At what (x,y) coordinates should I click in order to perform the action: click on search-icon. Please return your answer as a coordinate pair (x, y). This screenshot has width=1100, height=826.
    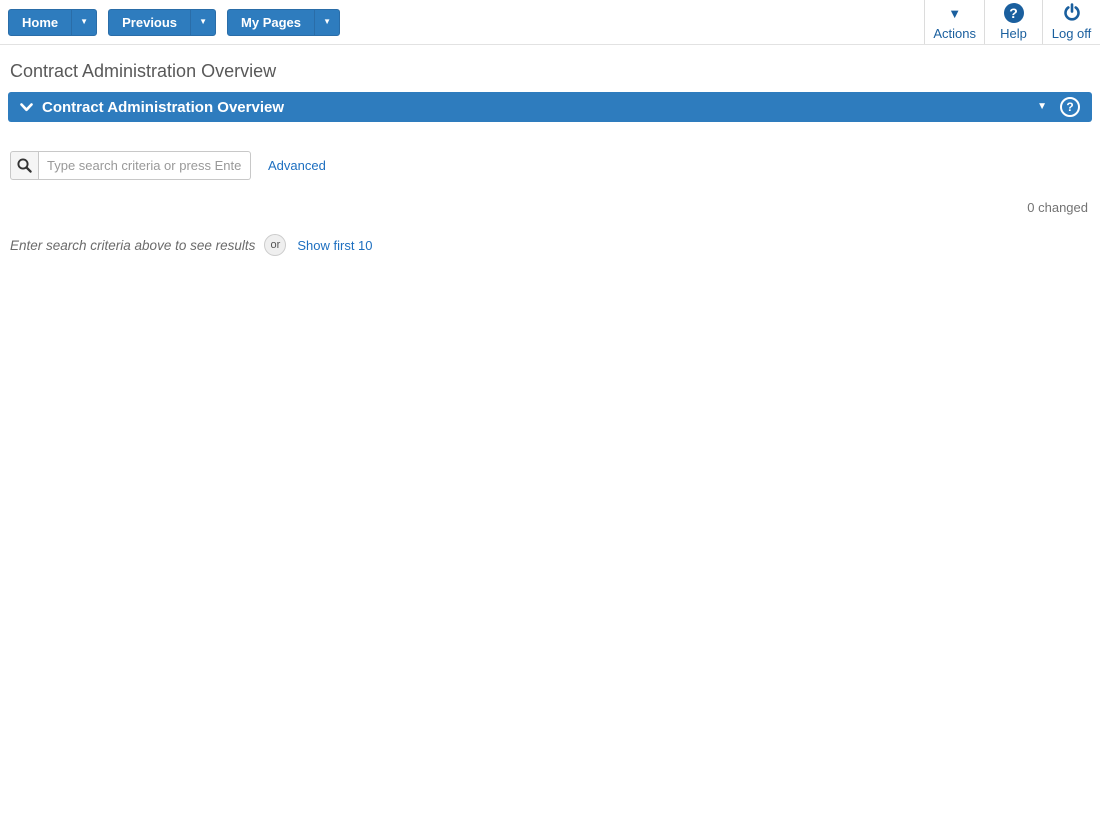
    Looking at the image, I should click on (24, 165).